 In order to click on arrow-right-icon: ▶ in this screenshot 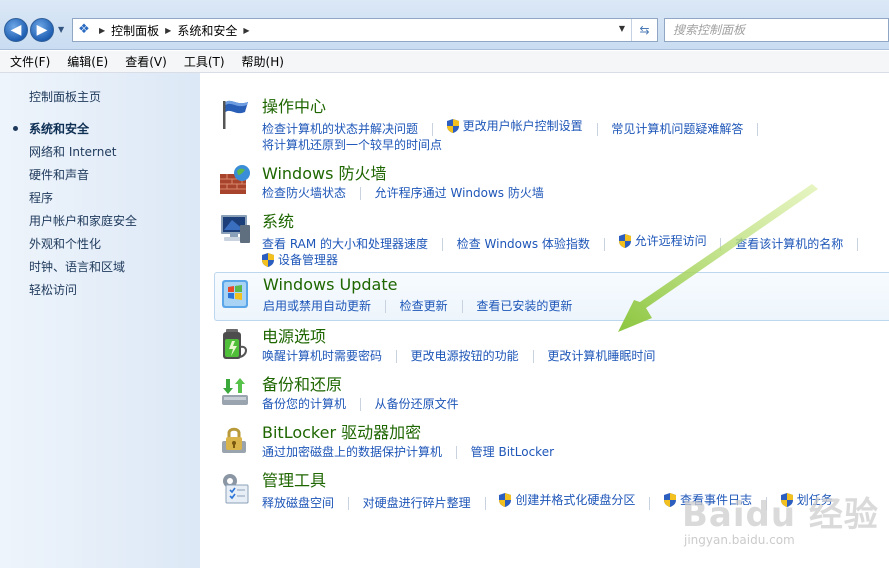, I will do `click(42, 30)`.